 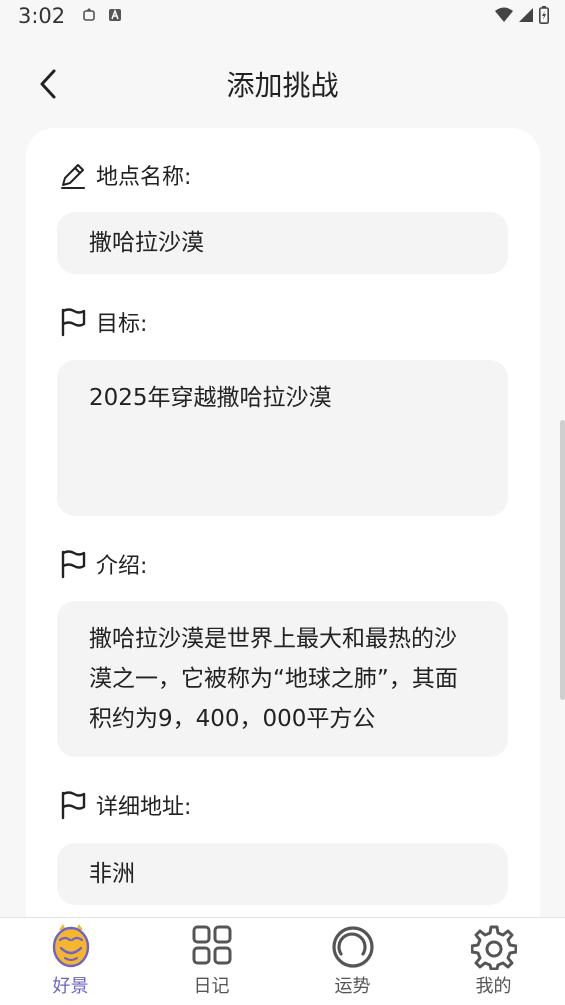 What do you see at coordinates (282, 243) in the screenshot?
I see `location-input: 撒哈拉沙漠` at bounding box center [282, 243].